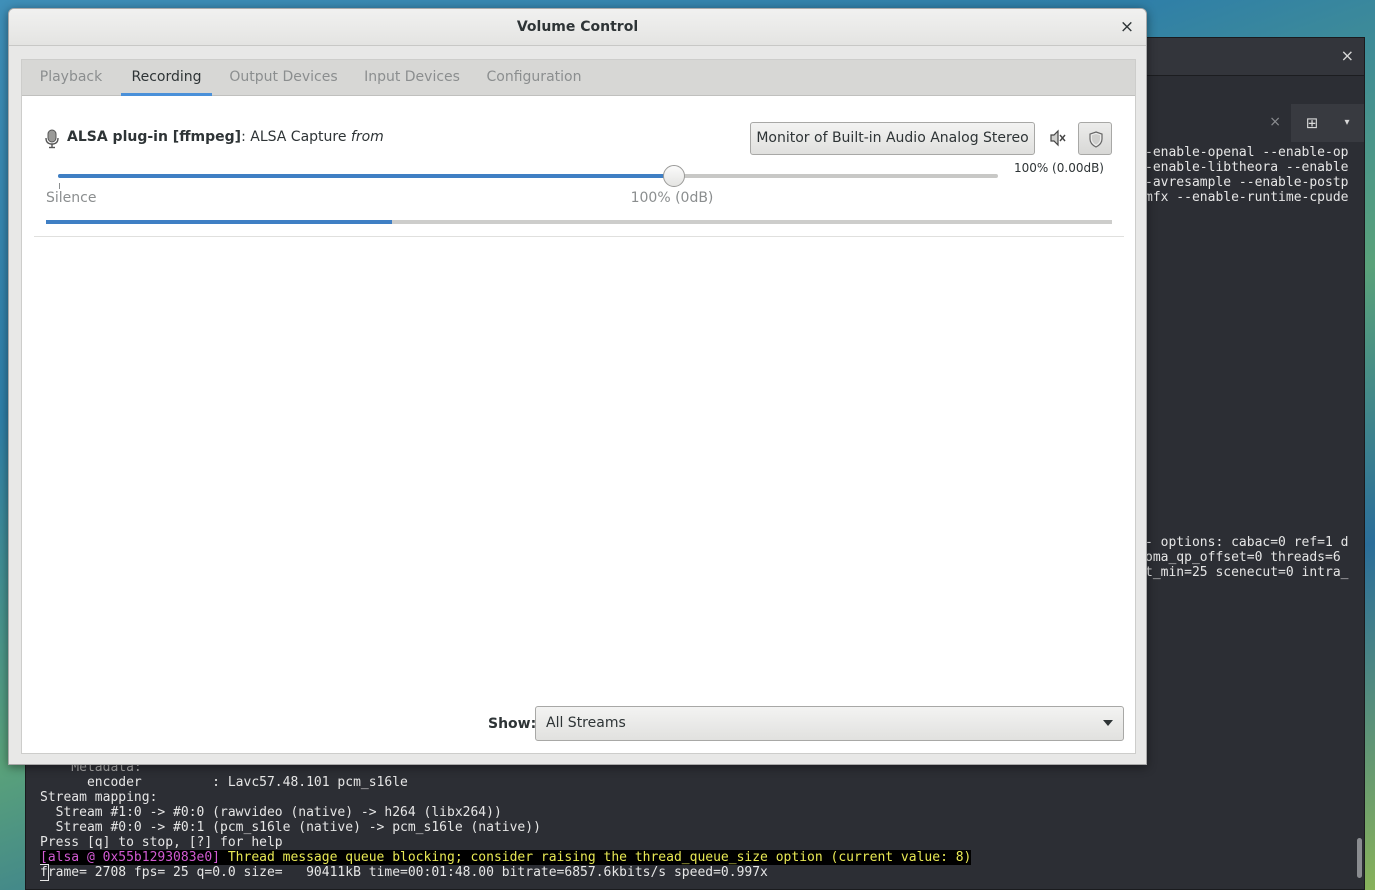 This screenshot has width=1375, height=890. I want to click on stream-separator-line, so click(579, 236).